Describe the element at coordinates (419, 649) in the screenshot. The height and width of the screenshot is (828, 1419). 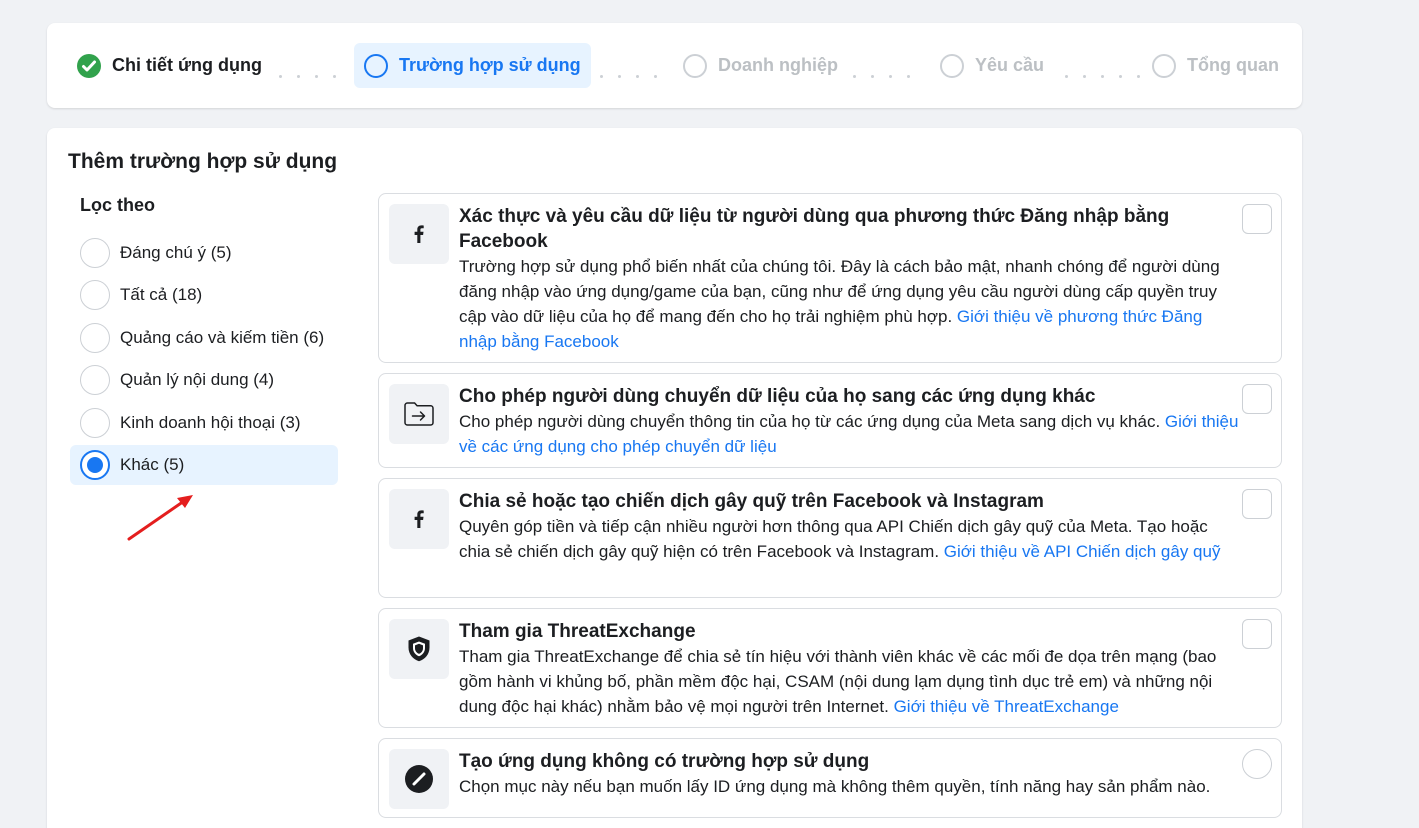
I see `shield-icon` at that location.